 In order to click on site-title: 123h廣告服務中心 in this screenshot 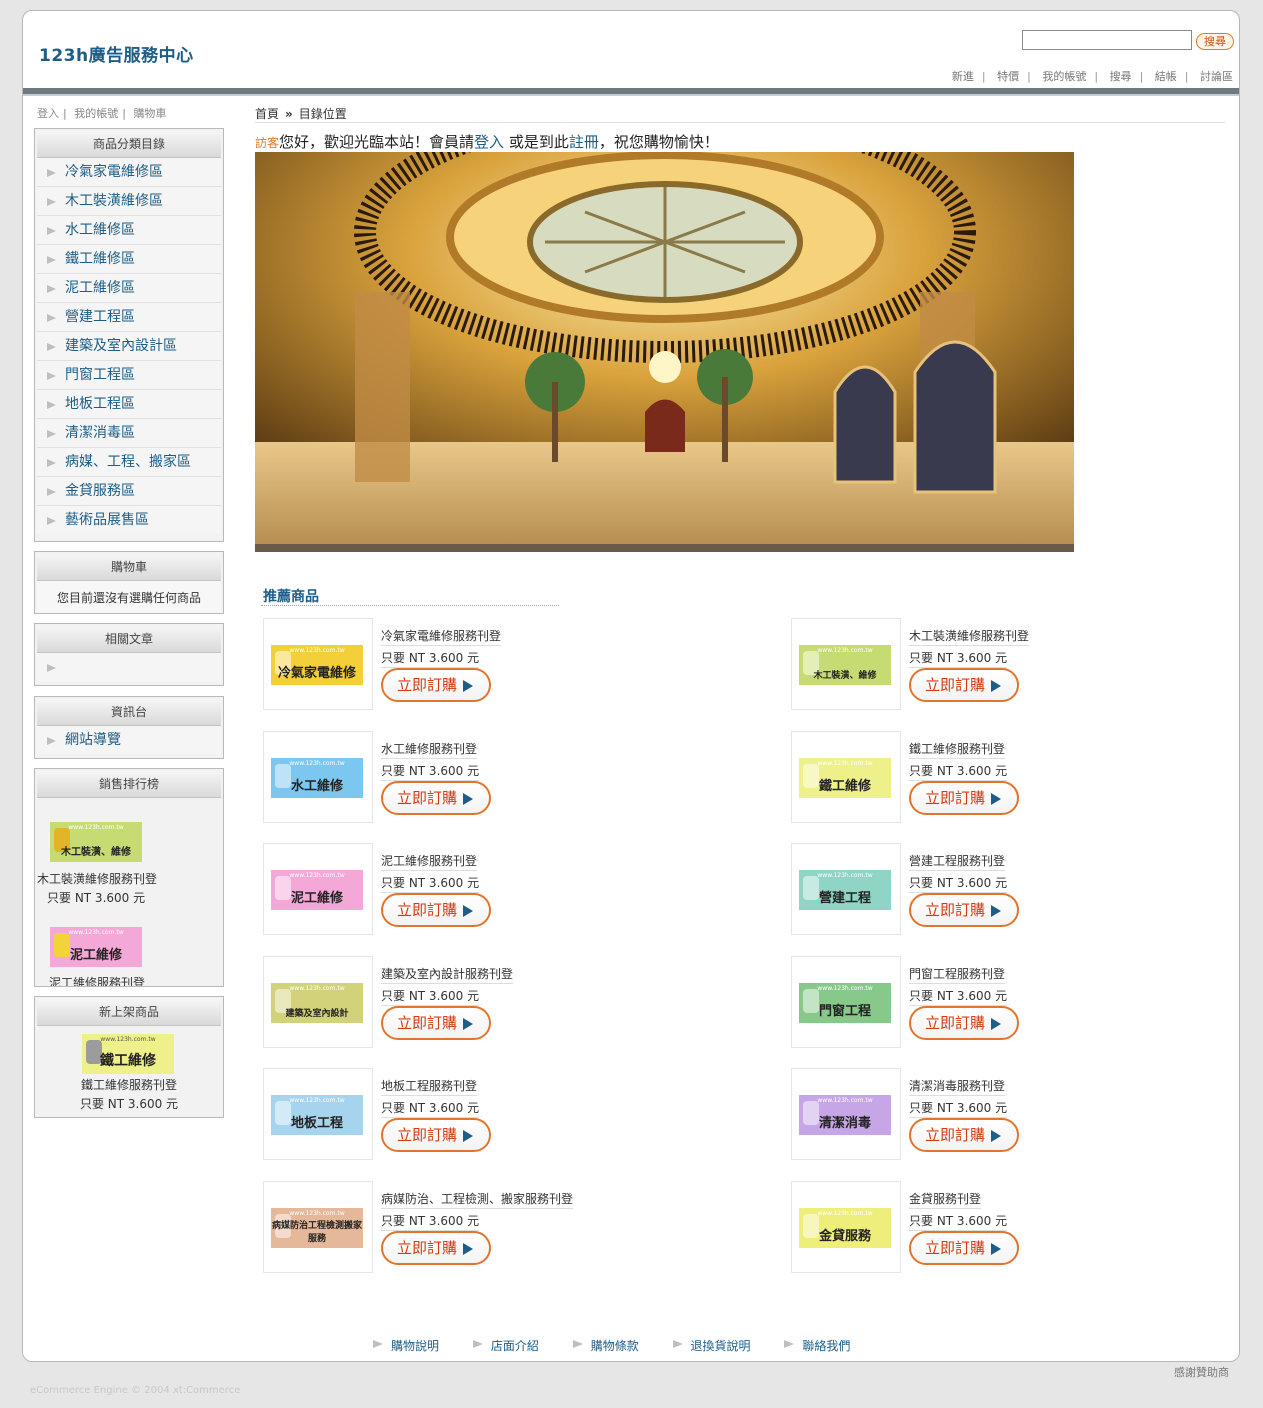, I will do `click(116, 53)`.